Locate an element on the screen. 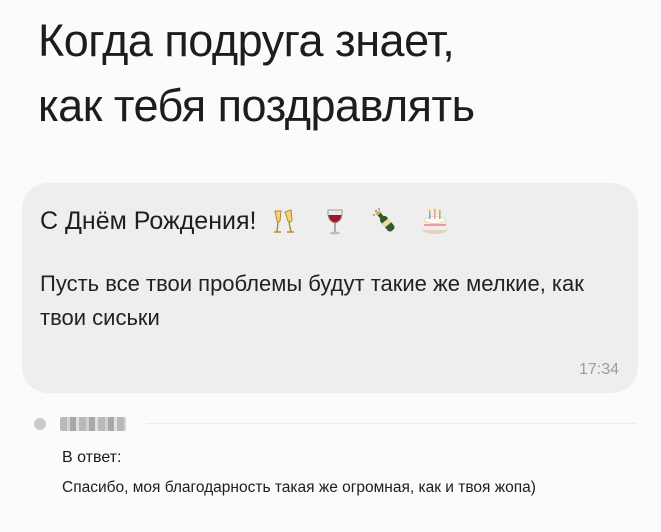  message-greeting-row: С Днём Рождения! is located at coordinates (245, 221).